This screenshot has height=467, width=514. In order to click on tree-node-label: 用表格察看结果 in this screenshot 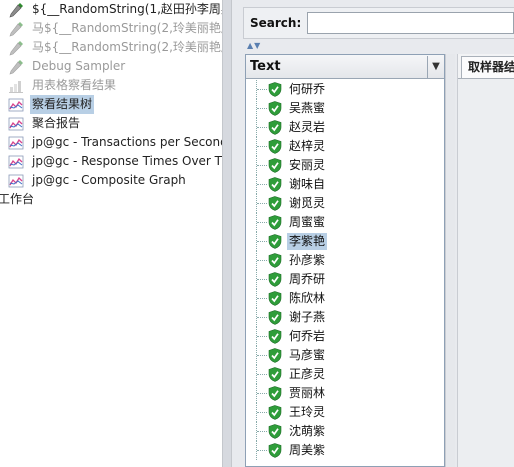, I will do `click(74, 85)`.